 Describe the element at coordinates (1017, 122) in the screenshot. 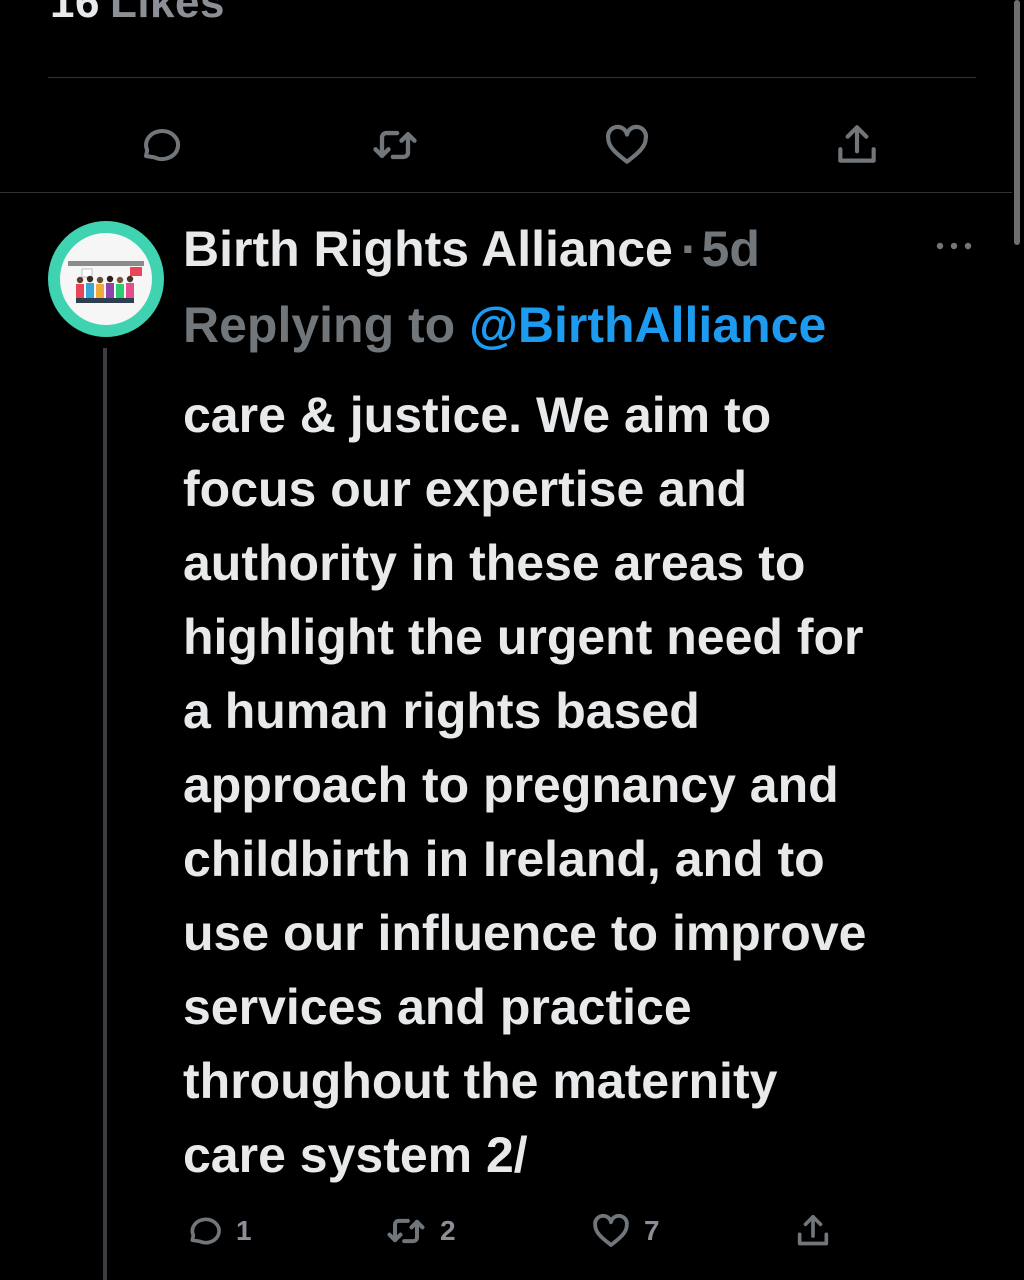

I see `scrollbar` at that location.